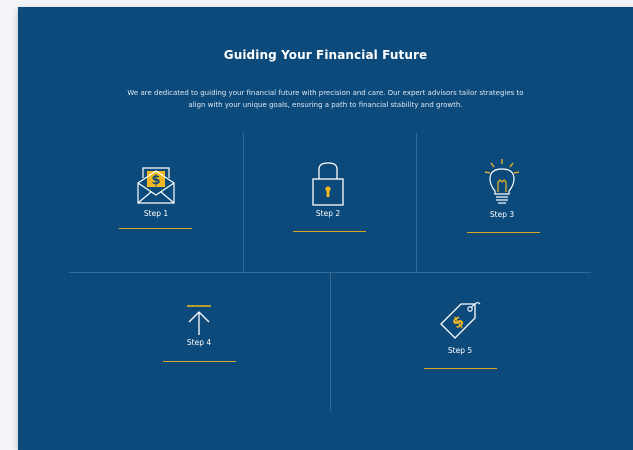 The height and width of the screenshot is (450, 633). I want to click on price-tag-dollar-icon: $, so click(460, 320).